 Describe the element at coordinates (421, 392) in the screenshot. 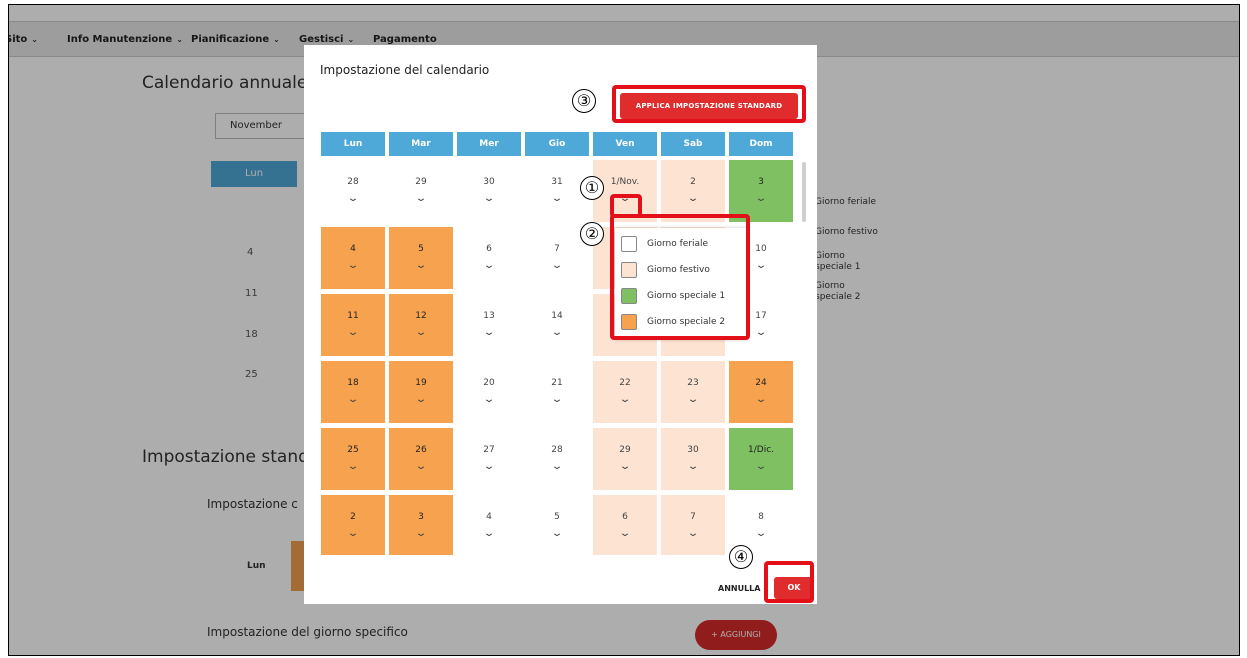

I see `calendar-day-cell: 19 ⌄` at that location.